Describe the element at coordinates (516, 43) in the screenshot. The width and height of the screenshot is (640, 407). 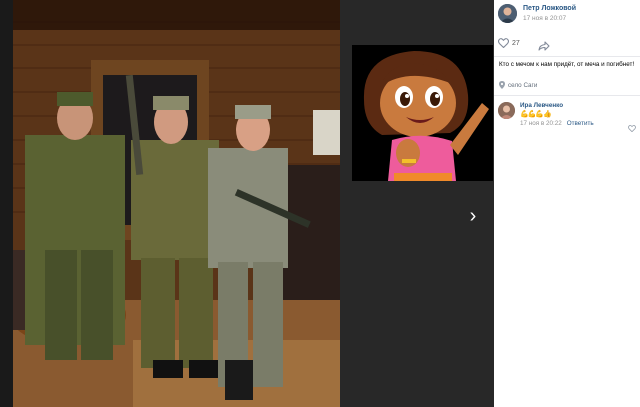
I see `like-count: 27` at that location.